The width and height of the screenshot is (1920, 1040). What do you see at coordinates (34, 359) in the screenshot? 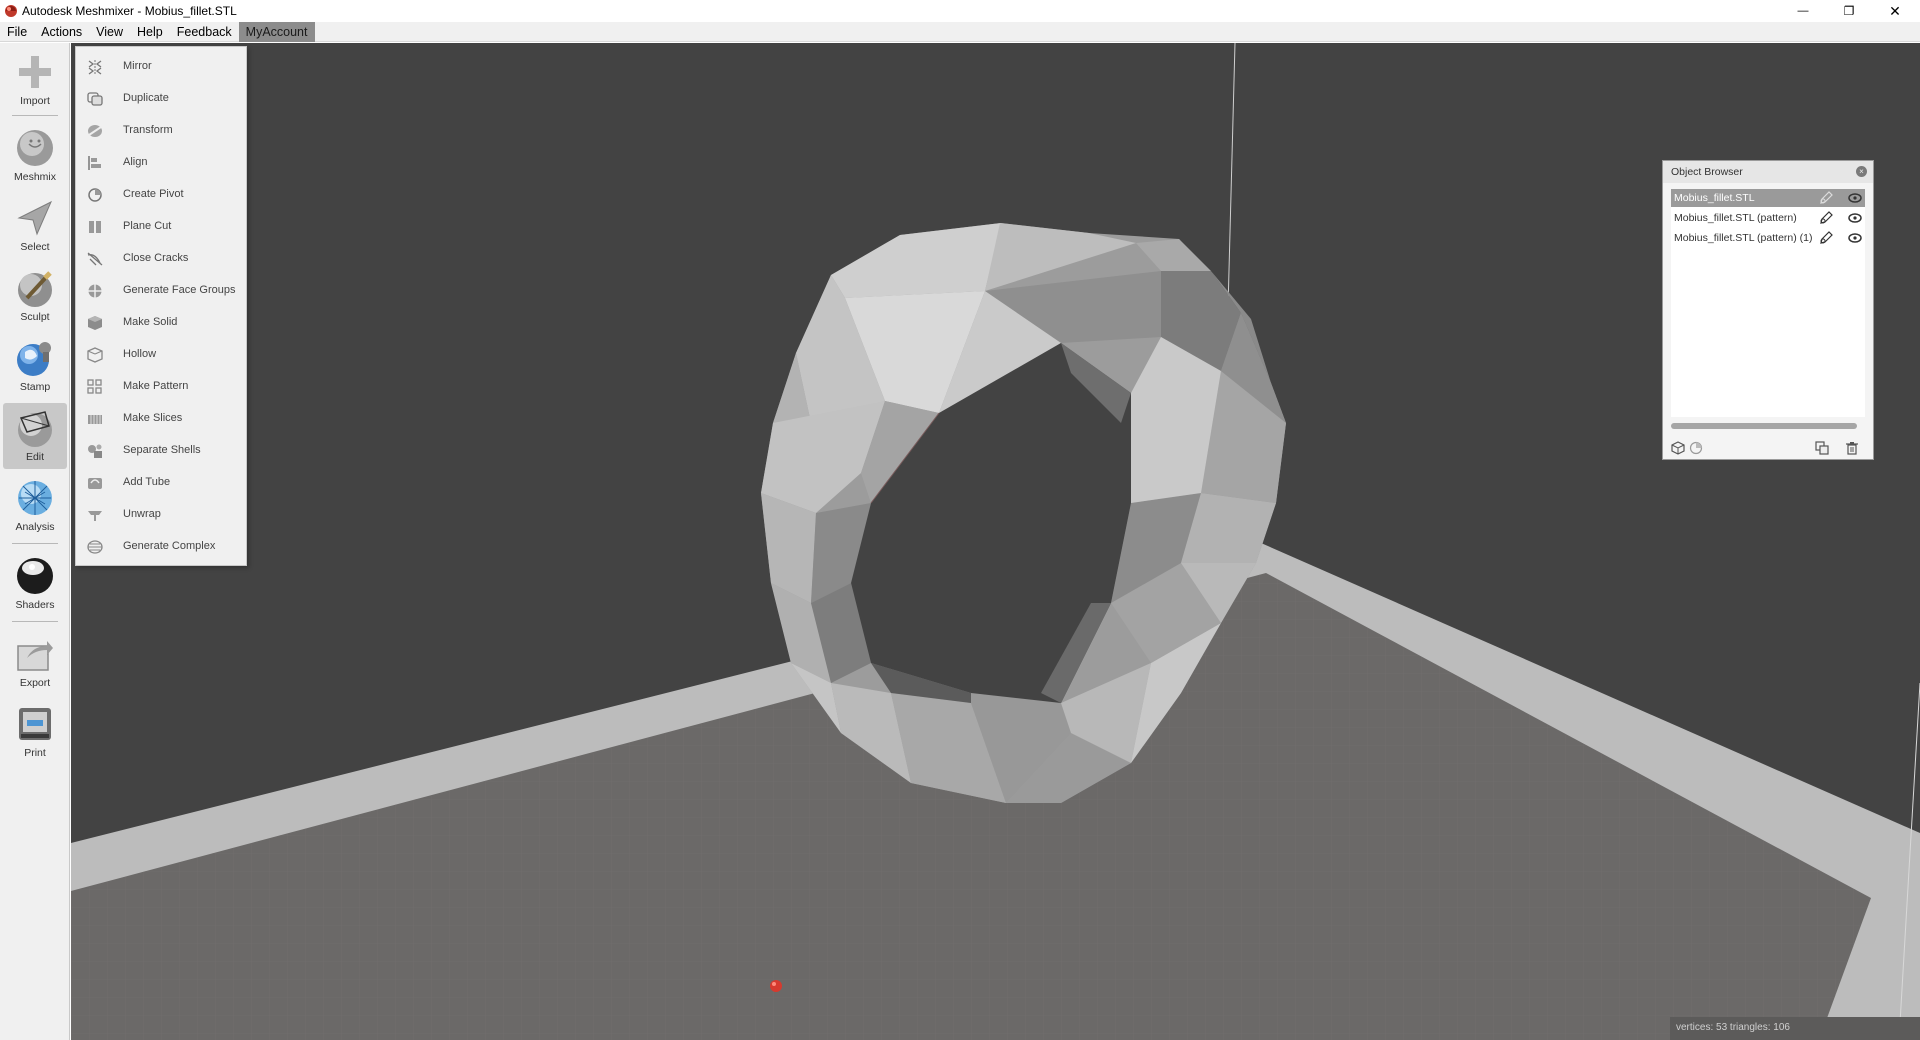
I see `stamp-sphere-icon` at bounding box center [34, 359].